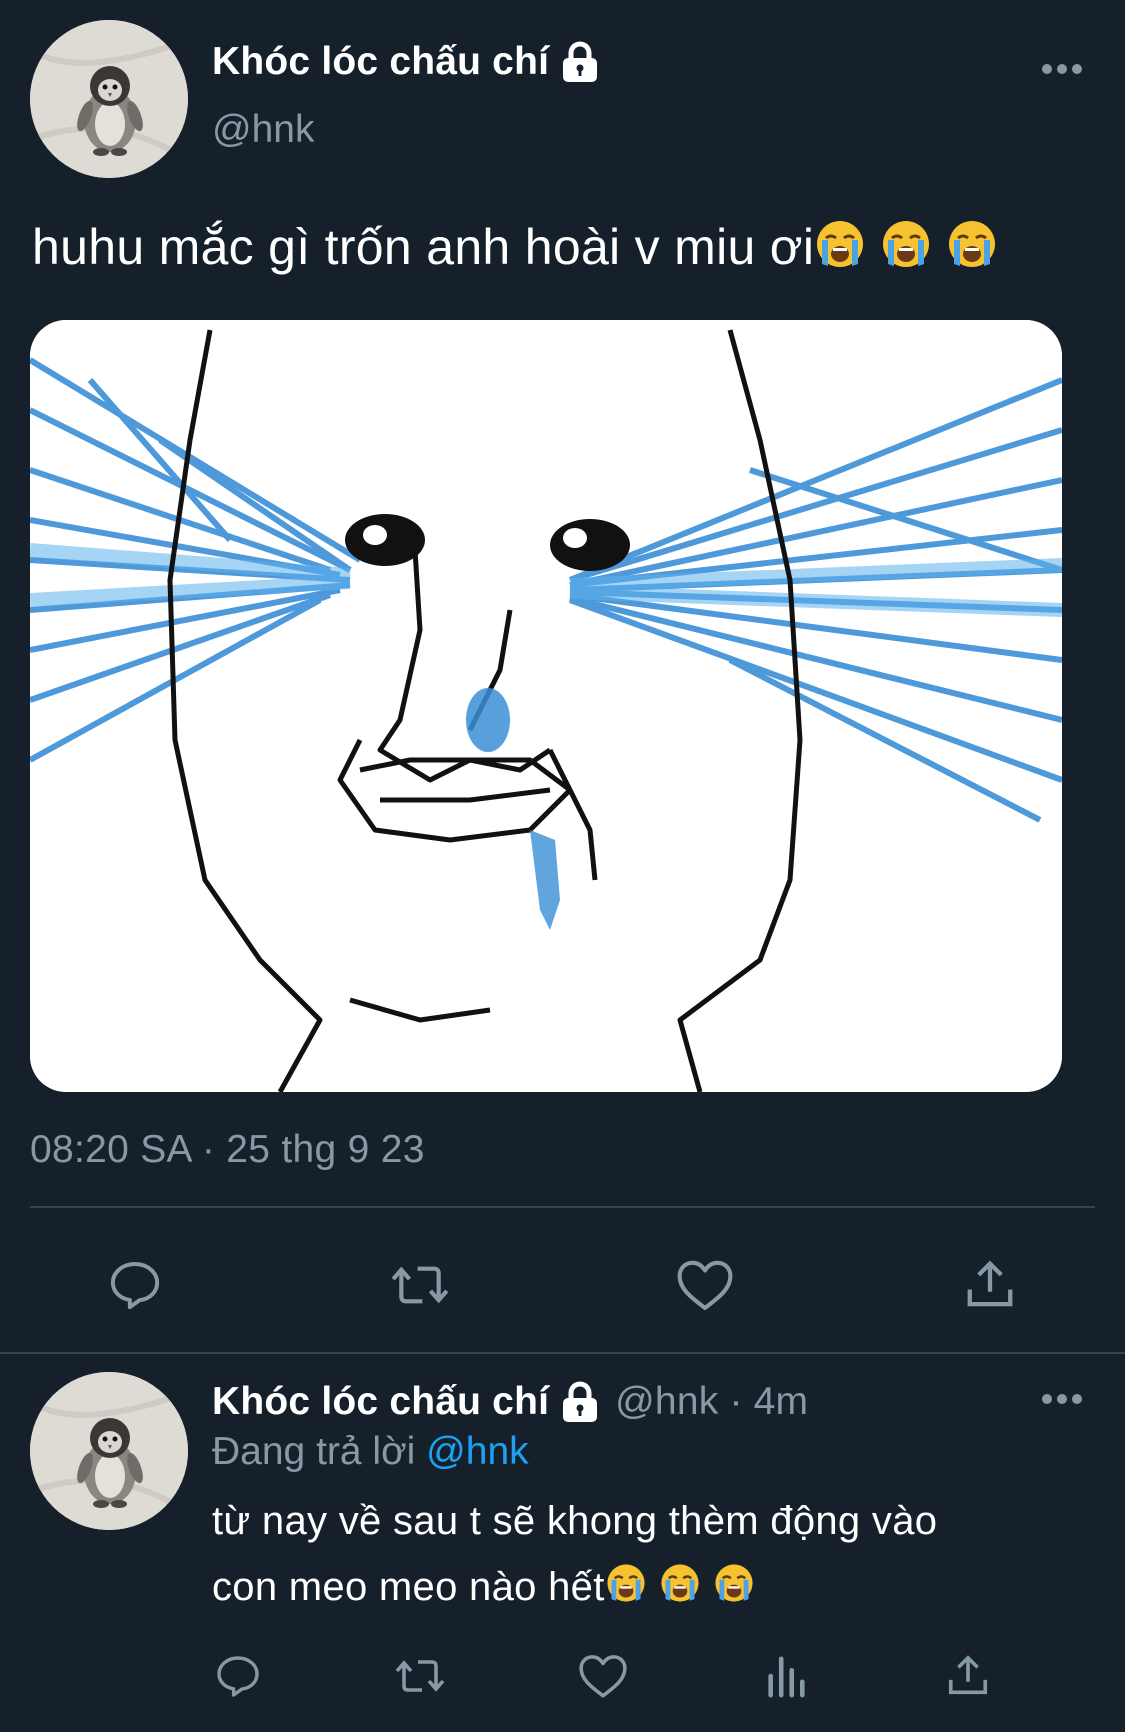 This screenshot has height=1732, width=1125. I want to click on like-button, so click(705, 1285).